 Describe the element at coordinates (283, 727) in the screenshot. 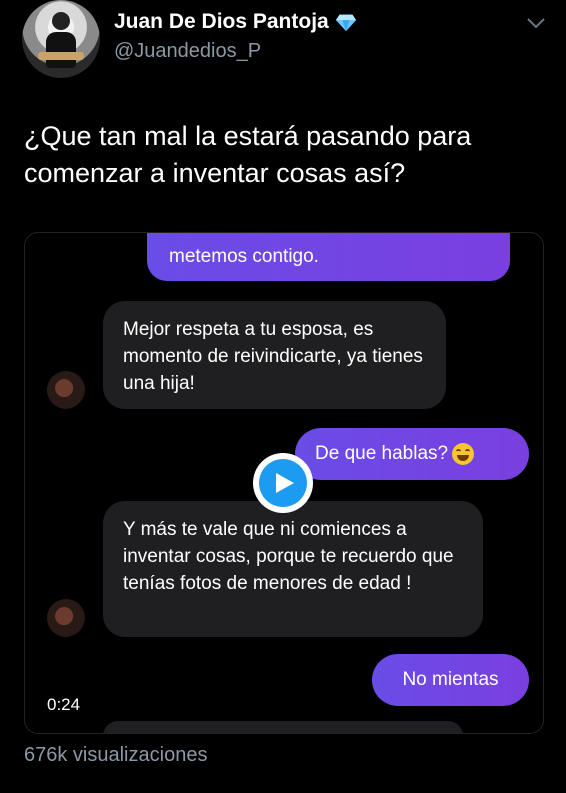

I see `chat-bubble-partial` at that location.